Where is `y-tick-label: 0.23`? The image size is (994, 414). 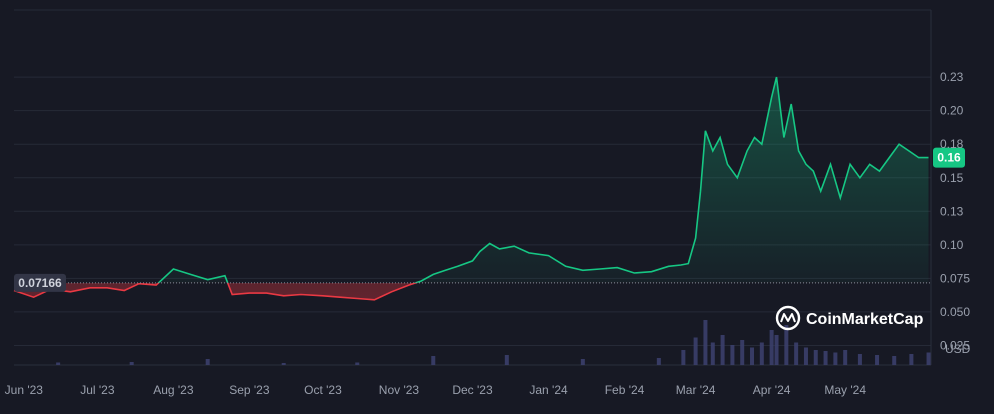
y-tick-label: 0.23 is located at coordinates (952, 77).